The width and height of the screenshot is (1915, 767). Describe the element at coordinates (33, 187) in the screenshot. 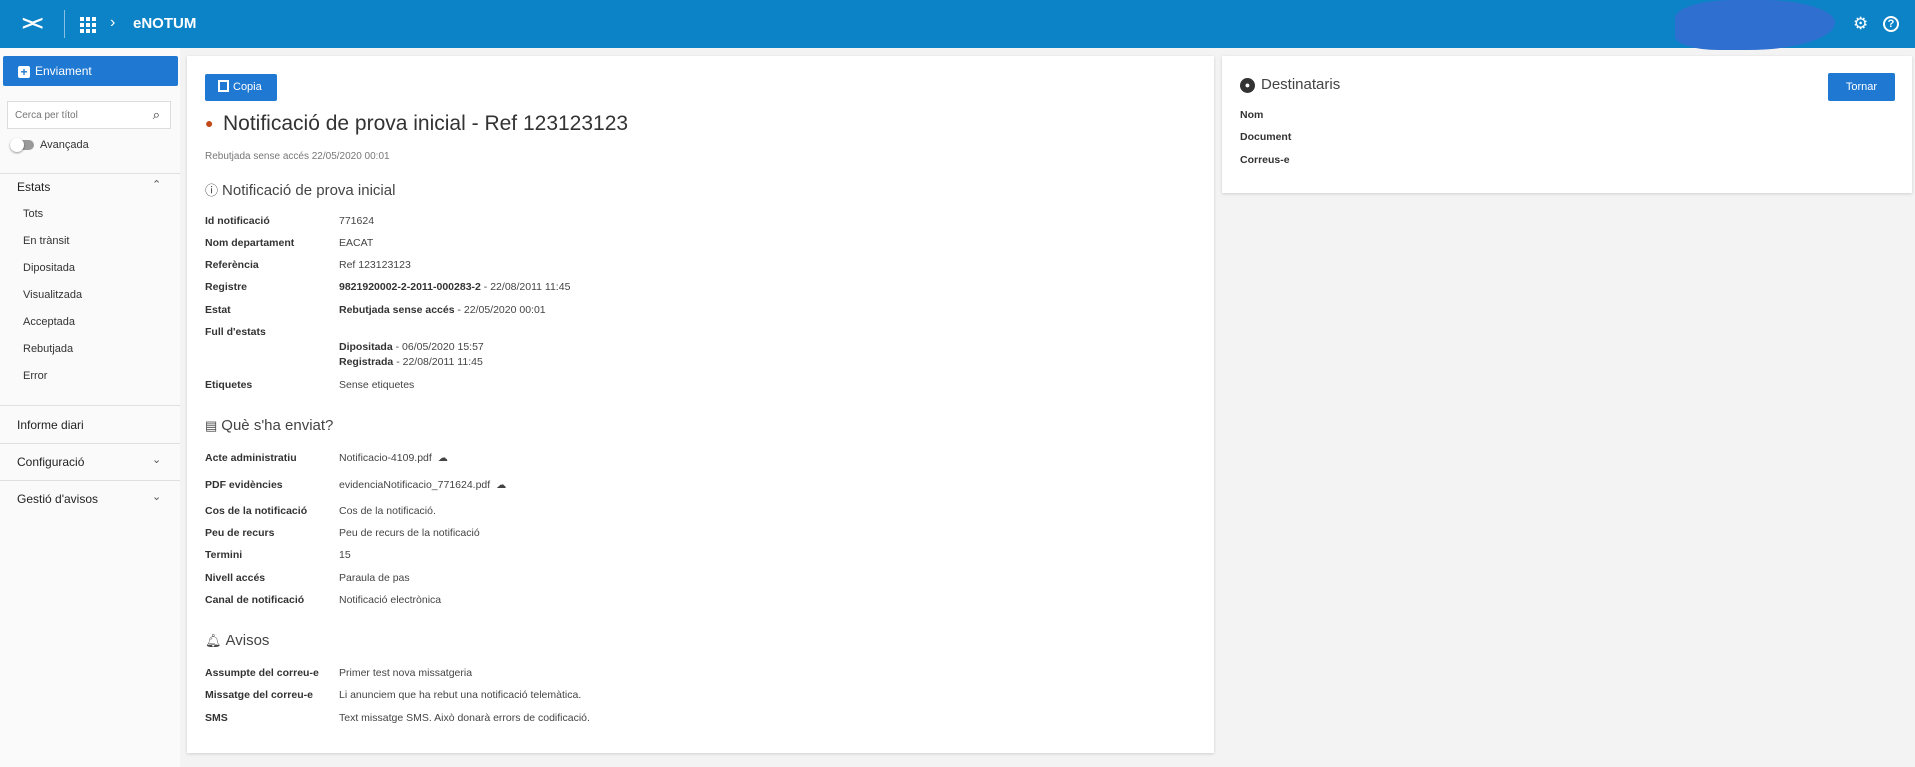

I see `estats-section-title: Estats` at that location.